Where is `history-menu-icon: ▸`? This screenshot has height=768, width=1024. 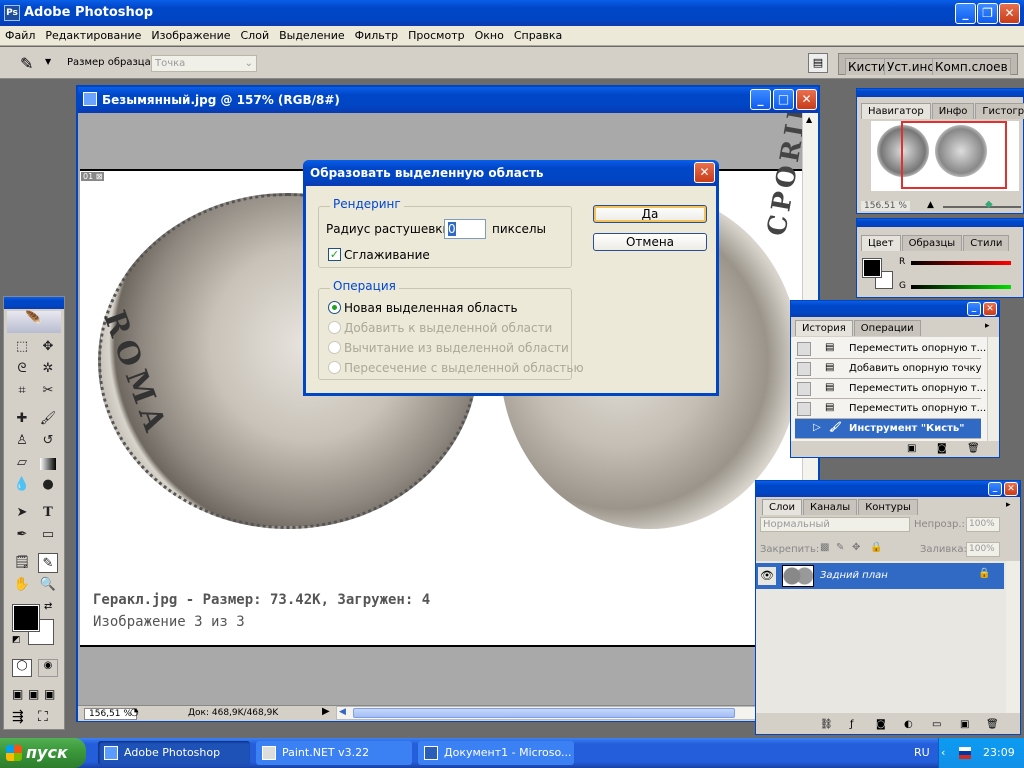
history-menu-icon: ▸ is located at coordinates (987, 326).